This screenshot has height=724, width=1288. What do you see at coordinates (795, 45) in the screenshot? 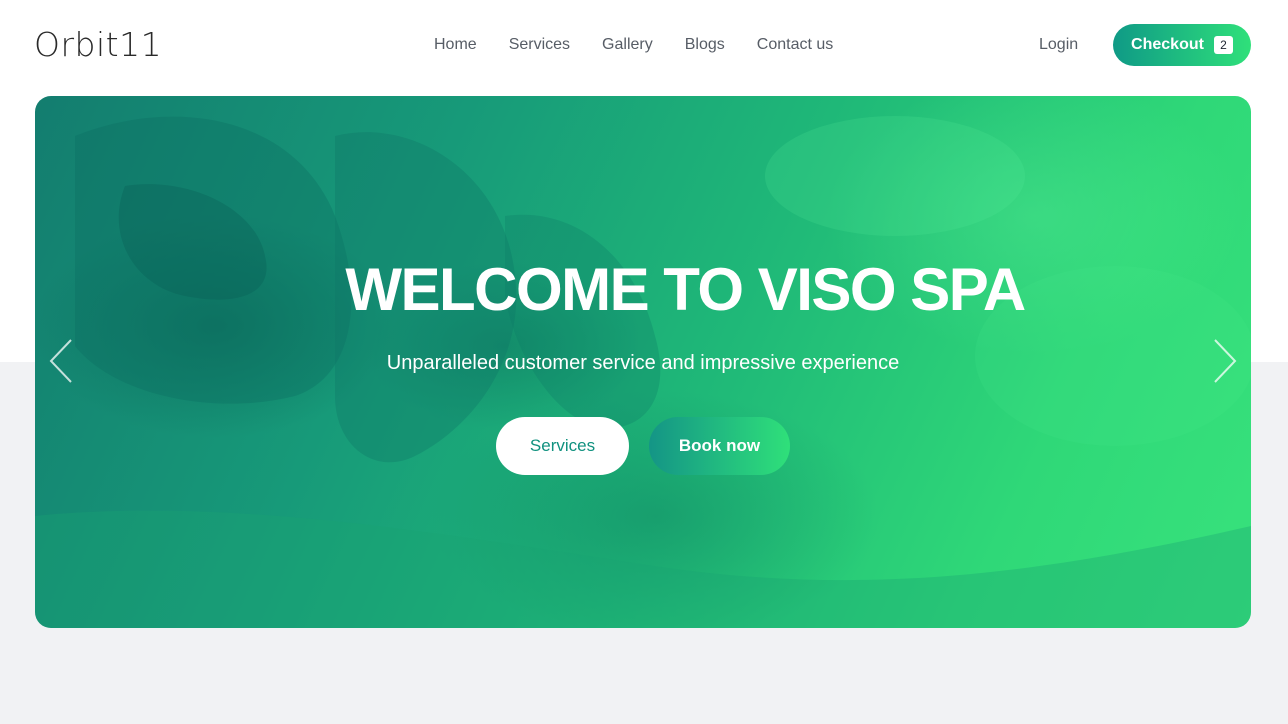
I see `nav-item-contact: Contact us` at bounding box center [795, 45].